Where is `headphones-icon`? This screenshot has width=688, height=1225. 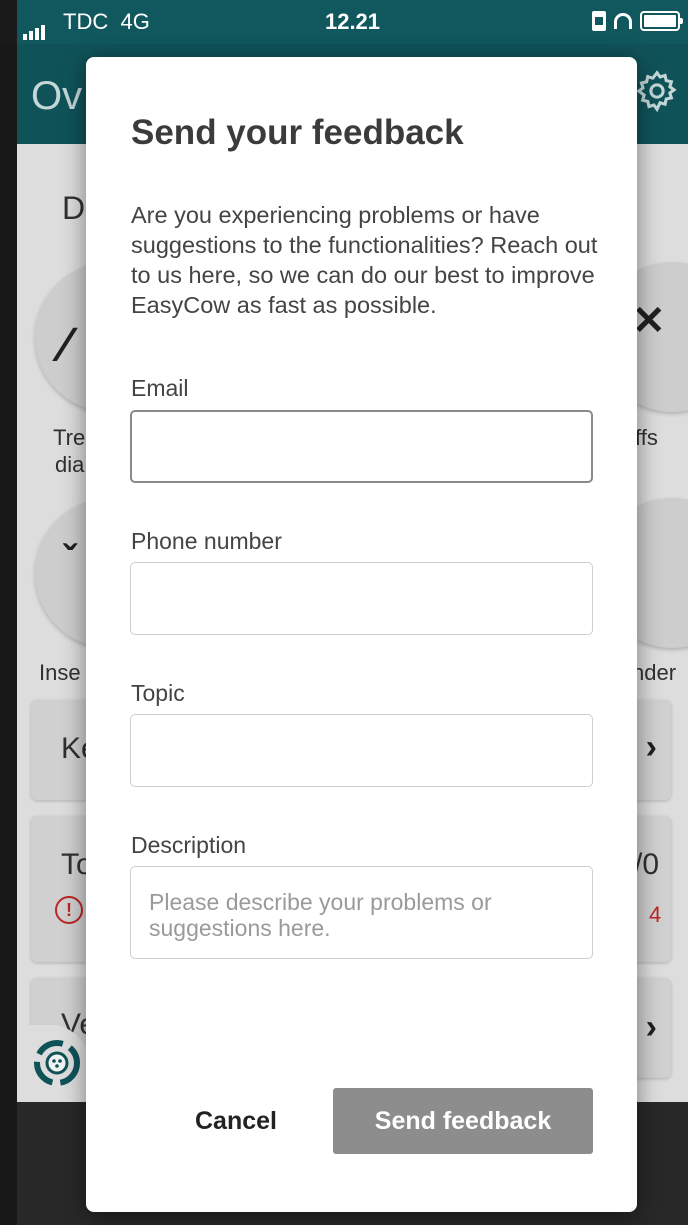 headphones-icon is located at coordinates (623, 21).